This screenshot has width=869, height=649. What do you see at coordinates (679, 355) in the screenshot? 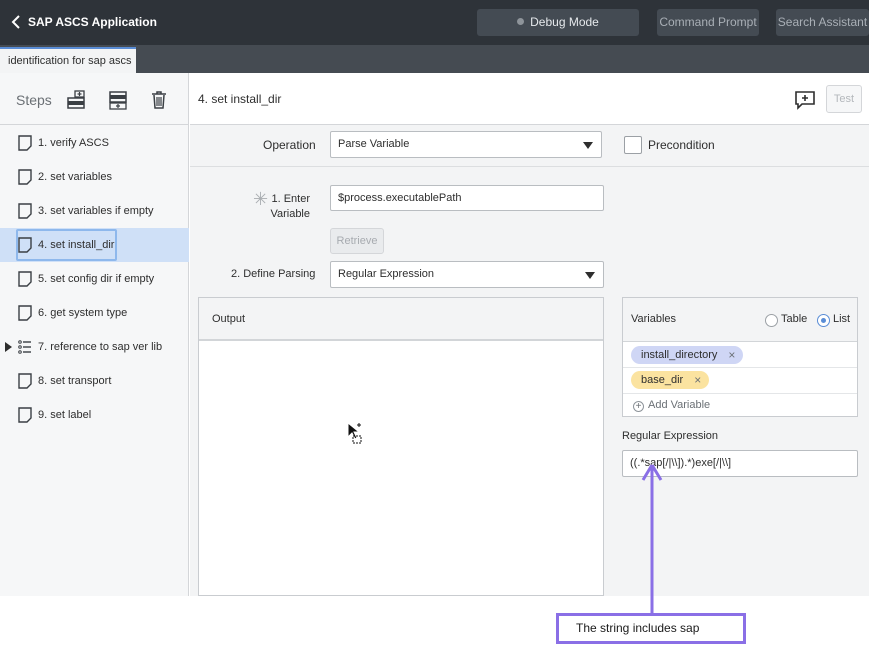
I see `variable-chip-label: install_directory` at bounding box center [679, 355].